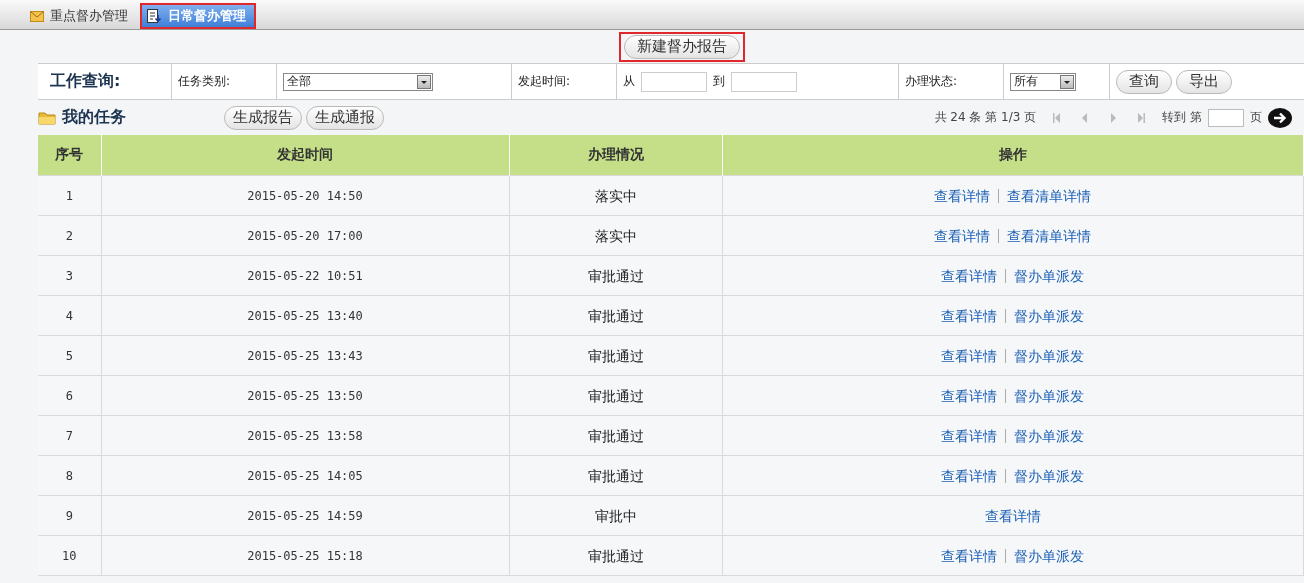  I want to click on table-cell: 4, so click(69, 315).